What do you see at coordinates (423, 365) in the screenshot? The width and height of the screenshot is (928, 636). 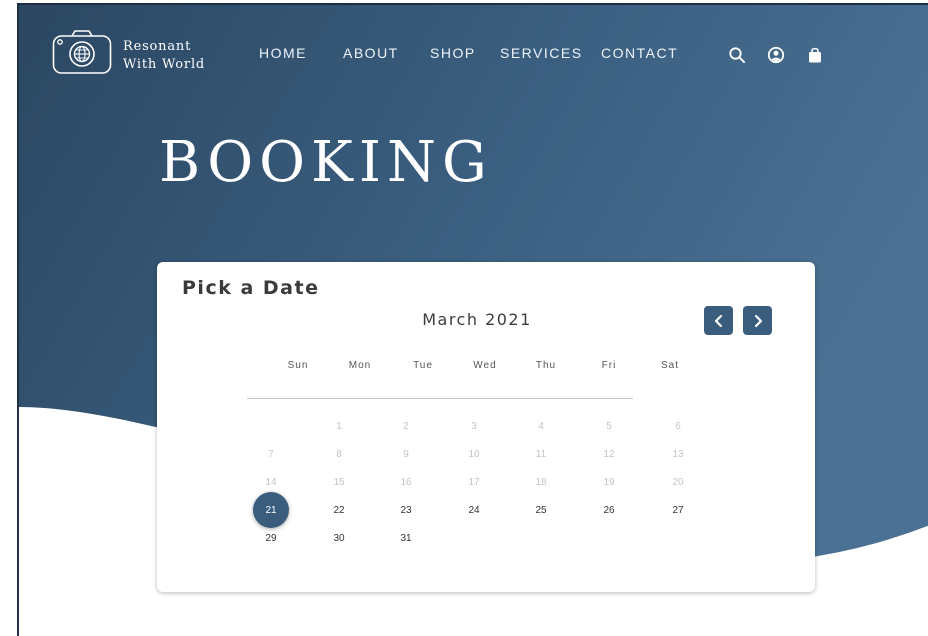 I see `weekday-label: Tue` at bounding box center [423, 365].